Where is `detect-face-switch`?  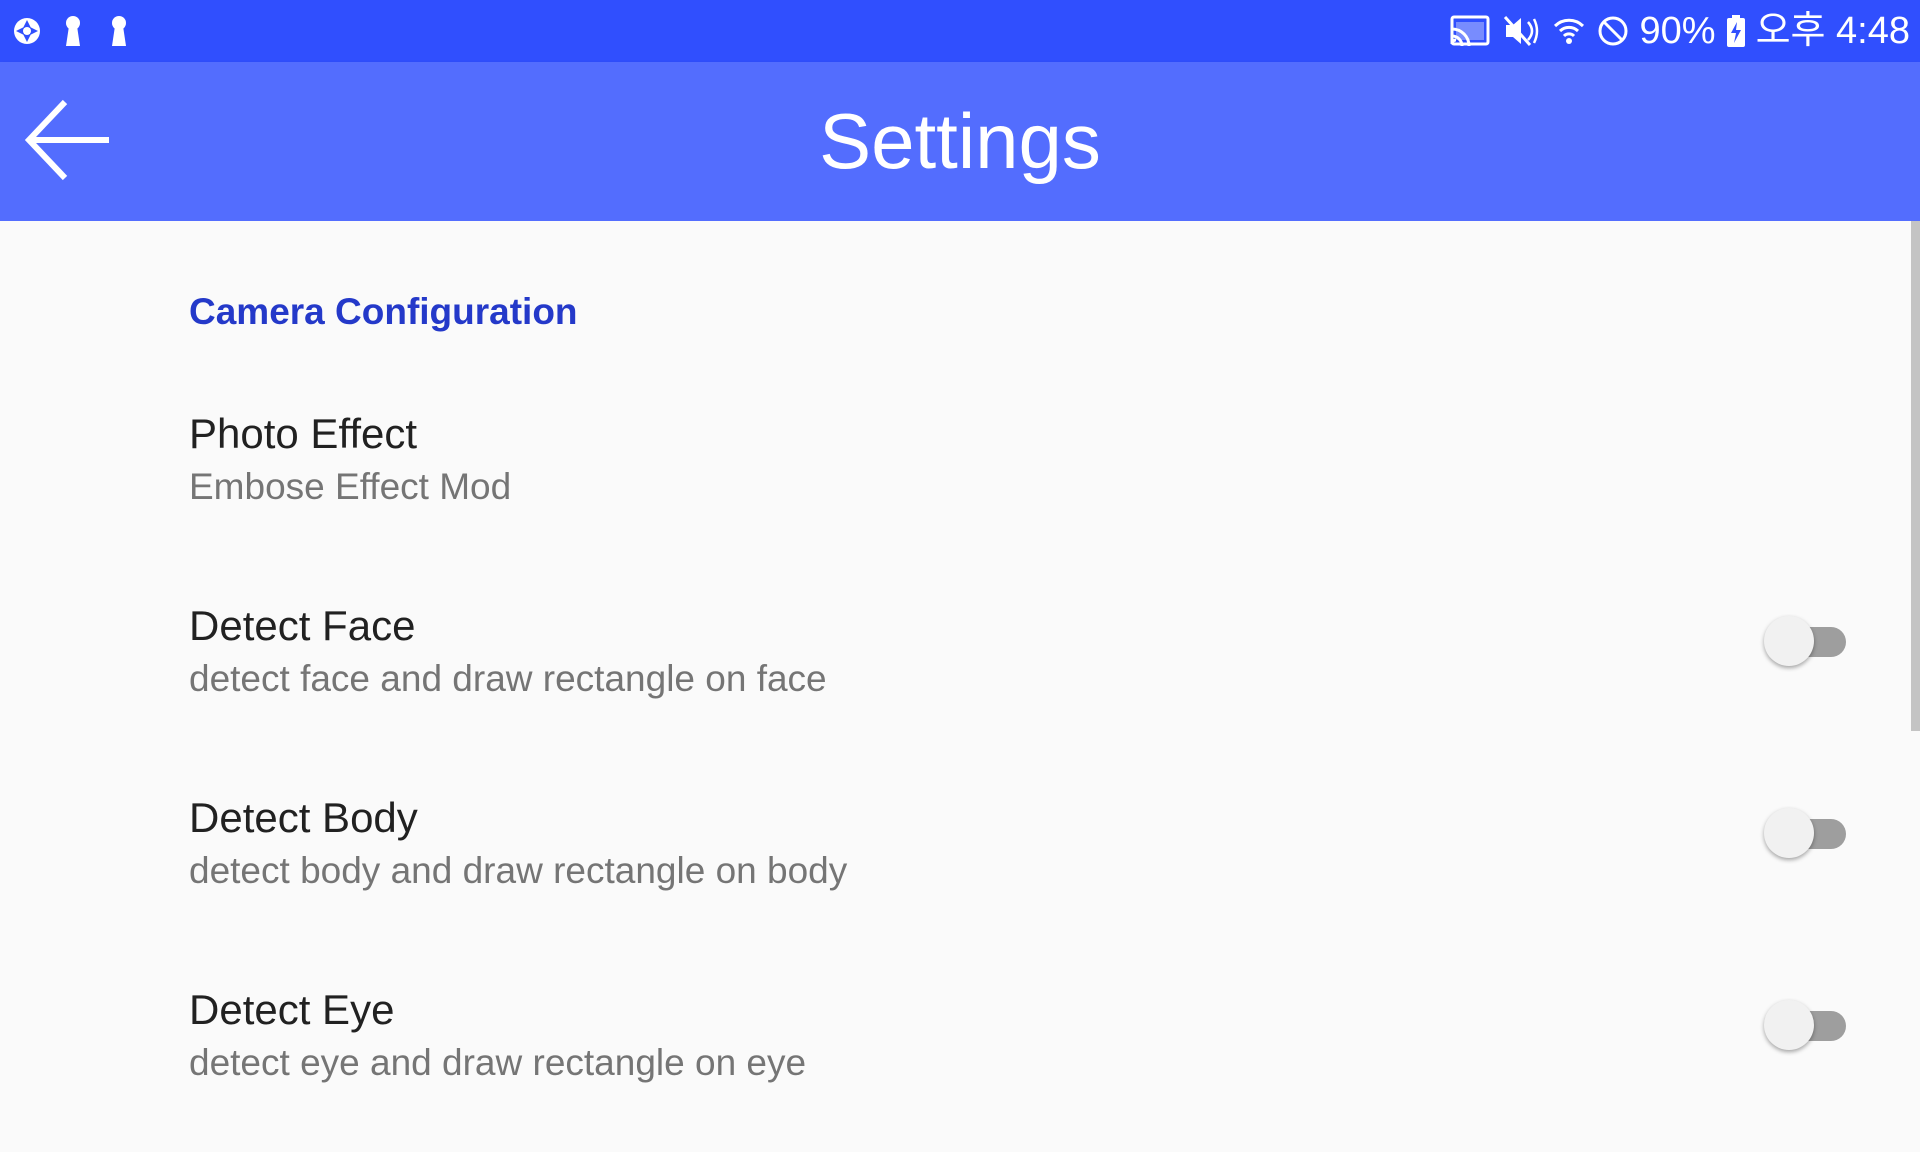
detect-face-switch is located at coordinates (1805, 640).